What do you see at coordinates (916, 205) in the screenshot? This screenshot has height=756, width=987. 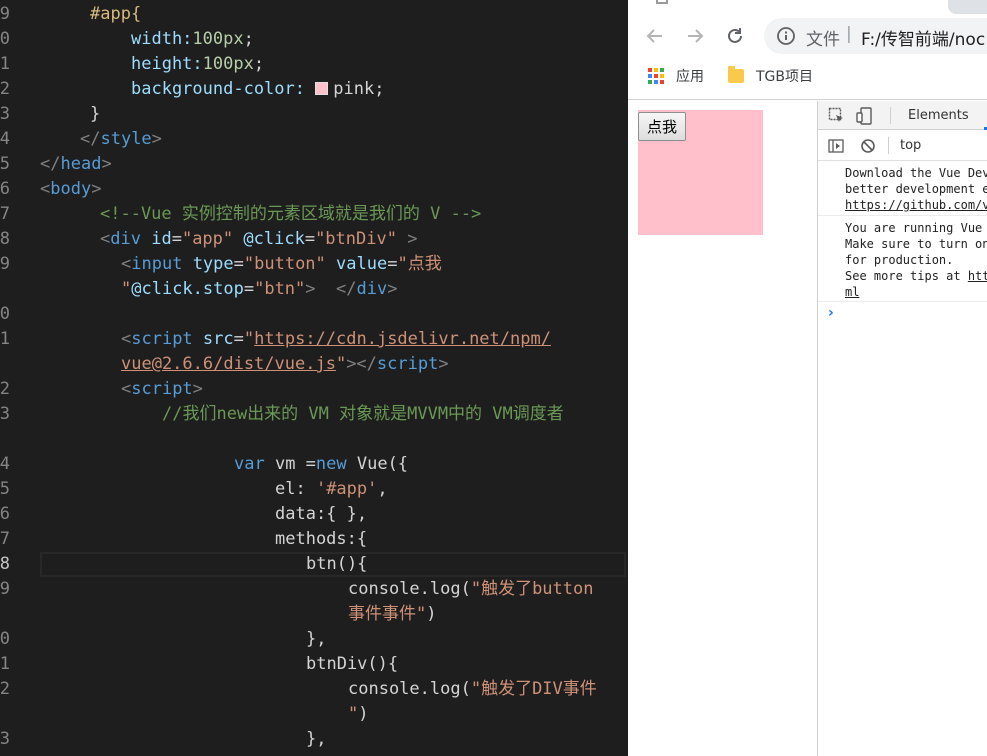 I see `message-link: https://github.com/v` at bounding box center [916, 205].